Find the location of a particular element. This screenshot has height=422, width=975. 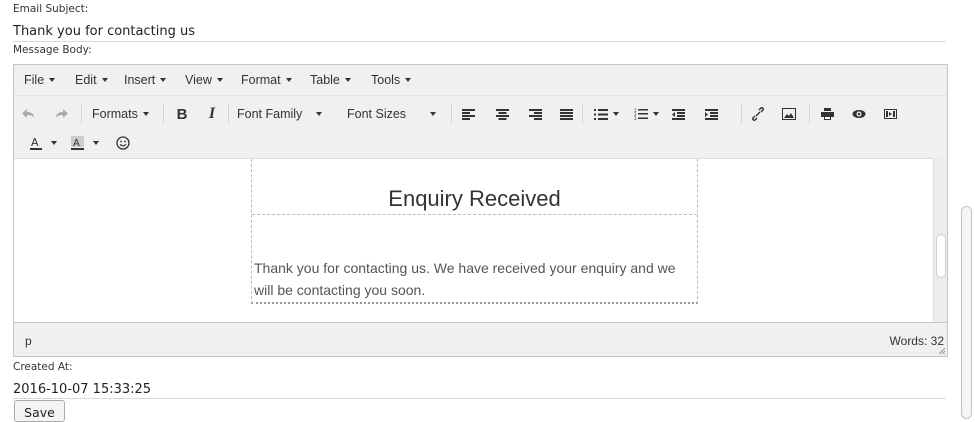

editor-statusbar: p Words: 32 is located at coordinates (480, 339).